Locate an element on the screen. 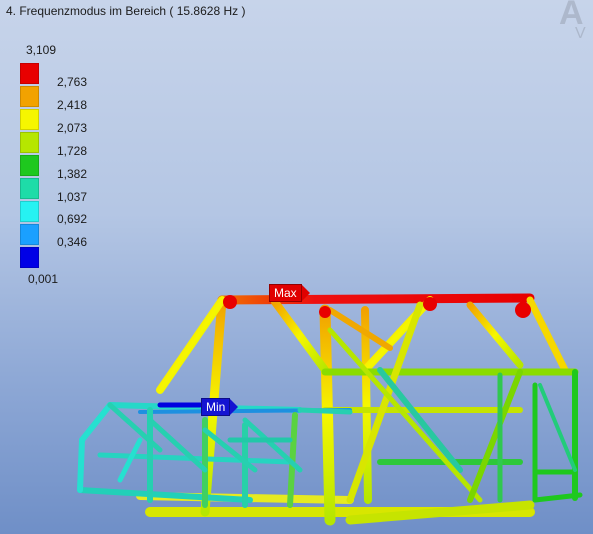  max-marker: Max is located at coordinates (289, 293).